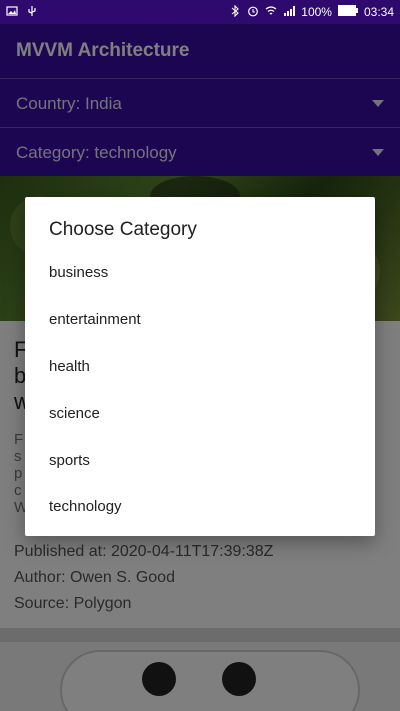 Image resolution: width=400 pixels, height=711 pixels. What do you see at coordinates (85, 506) in the screenshot?
I see `option-label: technology` at bounding box center [85, 506].